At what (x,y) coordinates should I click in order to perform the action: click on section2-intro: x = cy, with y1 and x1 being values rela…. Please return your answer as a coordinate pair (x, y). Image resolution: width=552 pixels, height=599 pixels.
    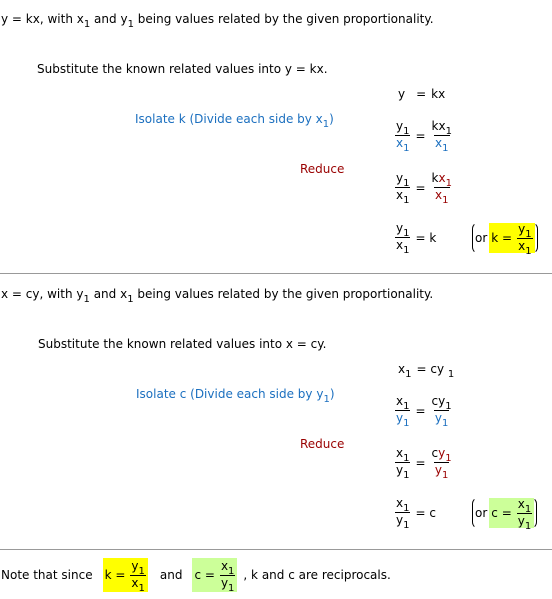
    Looking at the image, I should click on (217, 296).